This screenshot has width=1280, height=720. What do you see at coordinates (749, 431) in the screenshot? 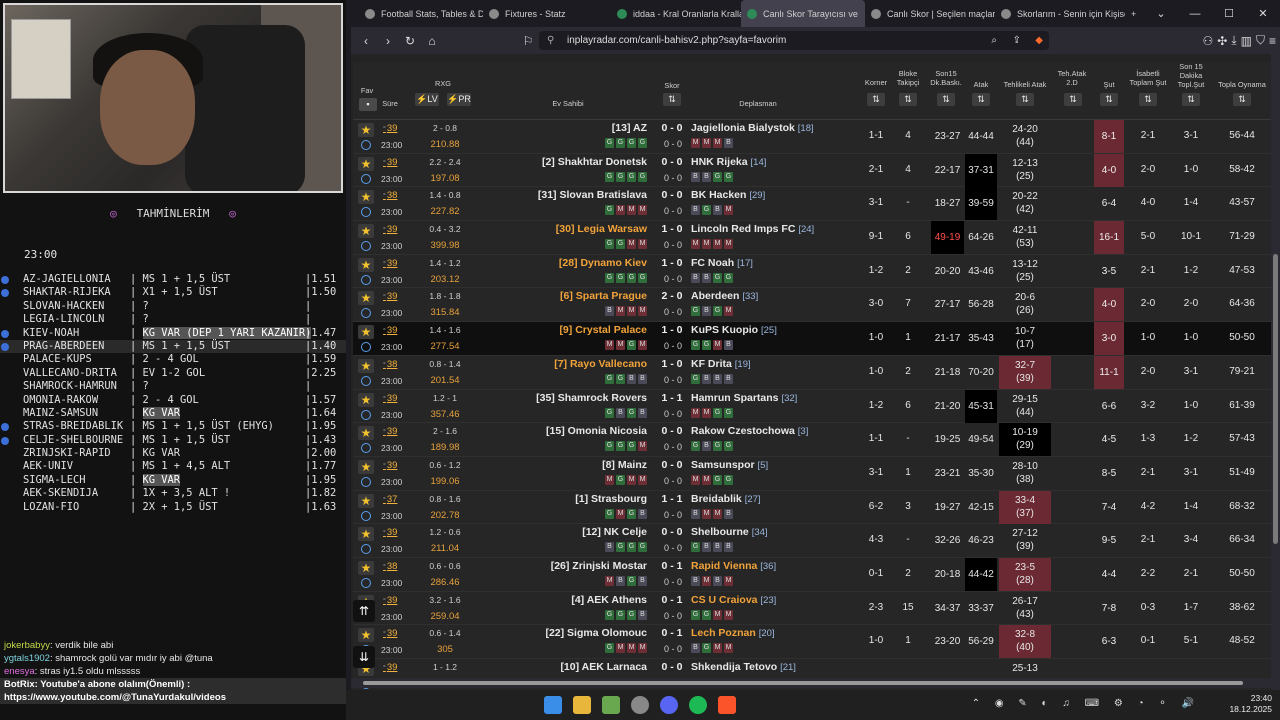
I see `away-team: Rakow Czestochowa [3]` at bounding box center [749, 431].